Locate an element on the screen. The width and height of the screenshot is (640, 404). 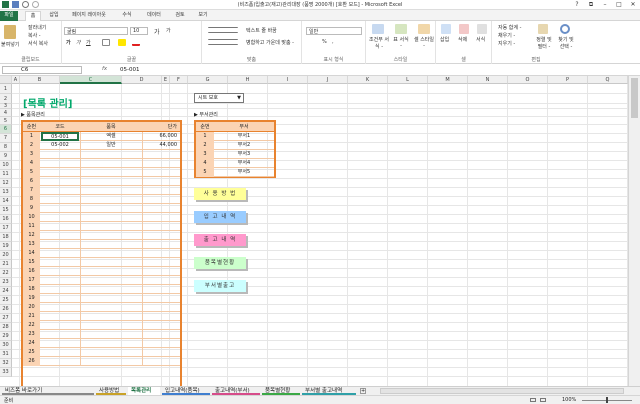
copy-button: 복사 - is located at coordinates (34, 35).